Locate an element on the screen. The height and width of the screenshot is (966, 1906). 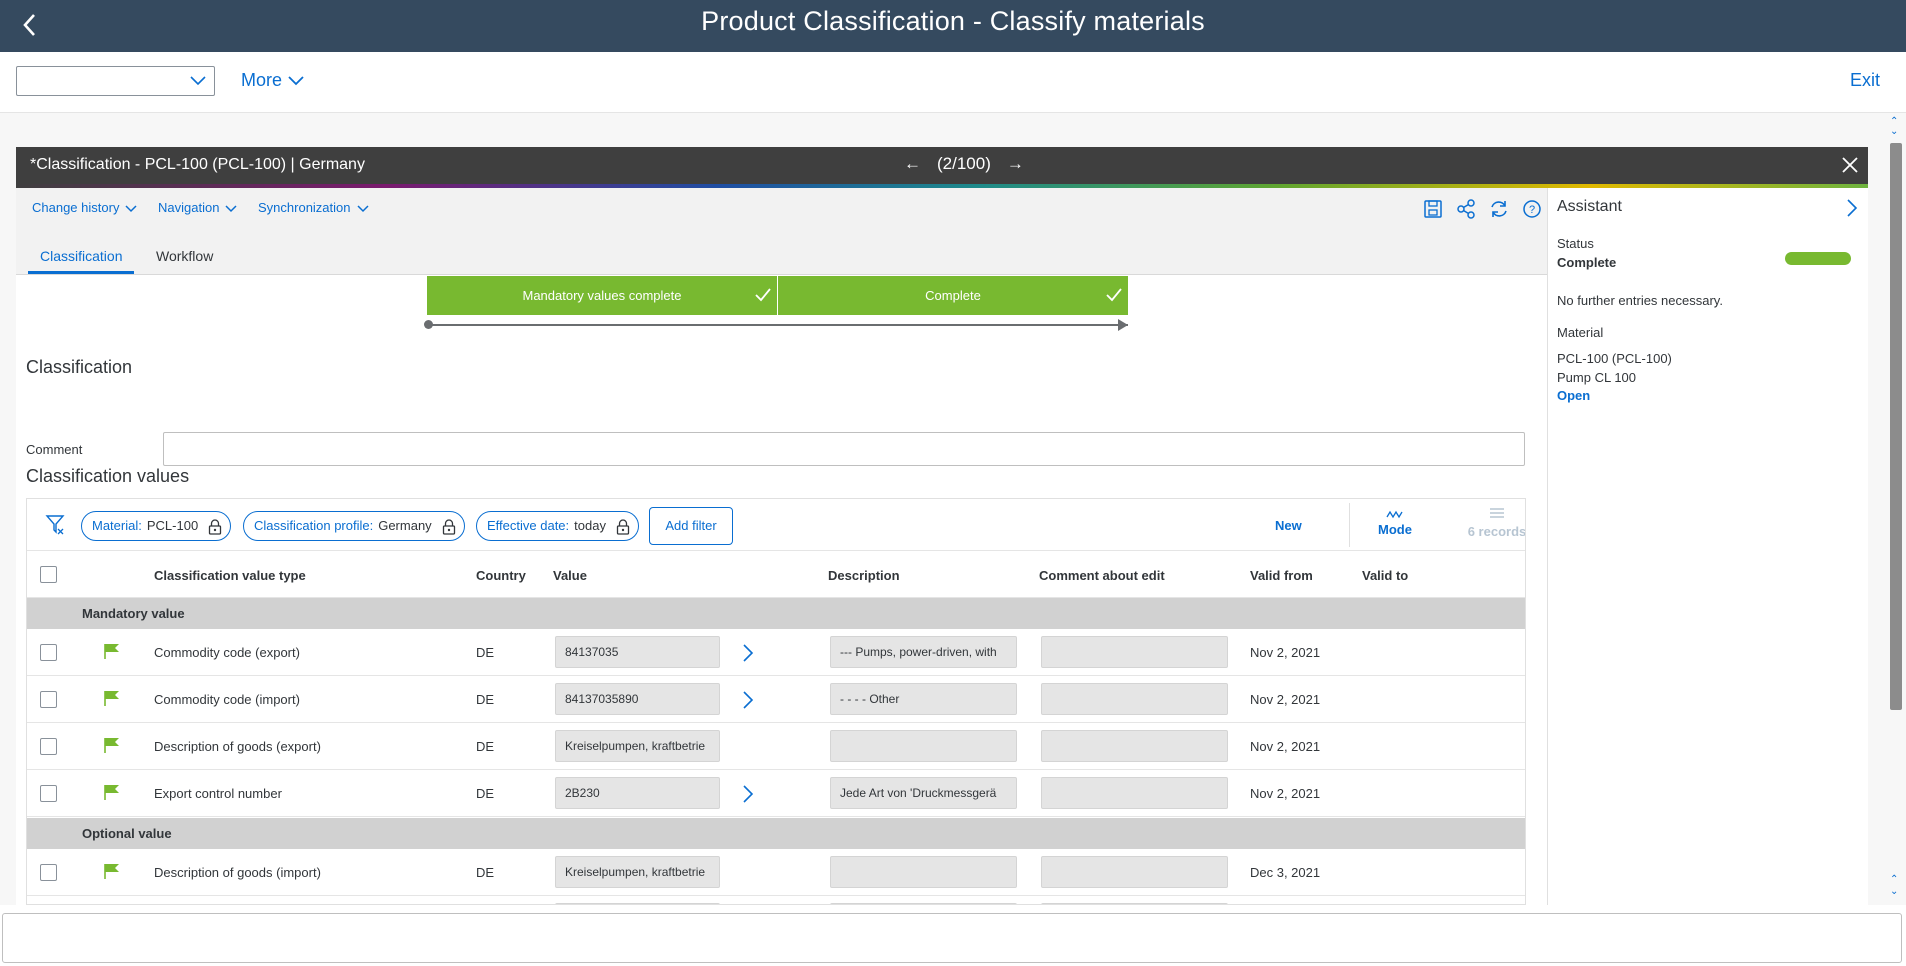
change-history-menu: Change history is located at coordinates (84, 207).